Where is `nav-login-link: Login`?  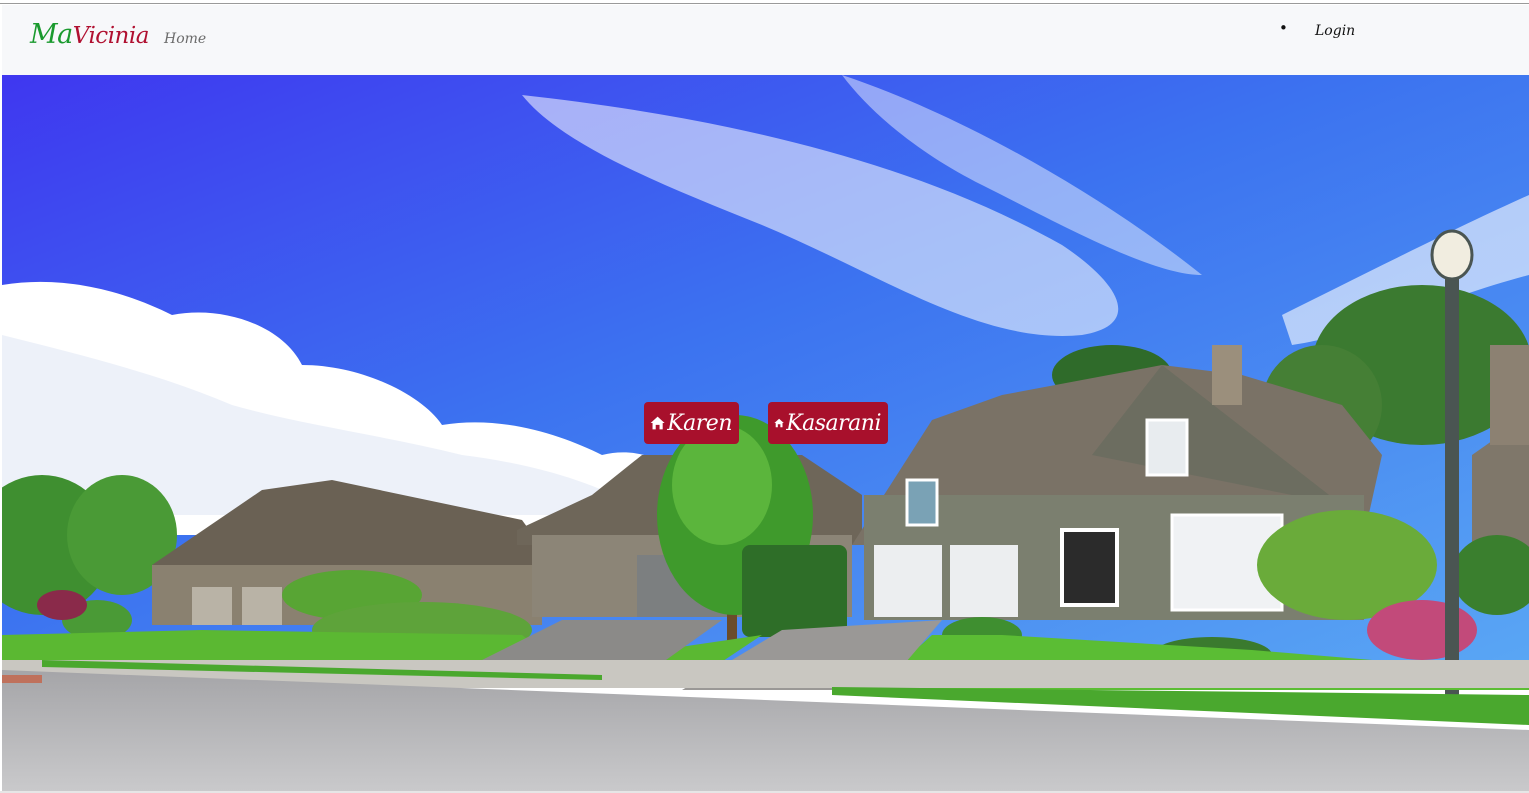 nav-login-link: Login is located at coordinates (1335, 31).